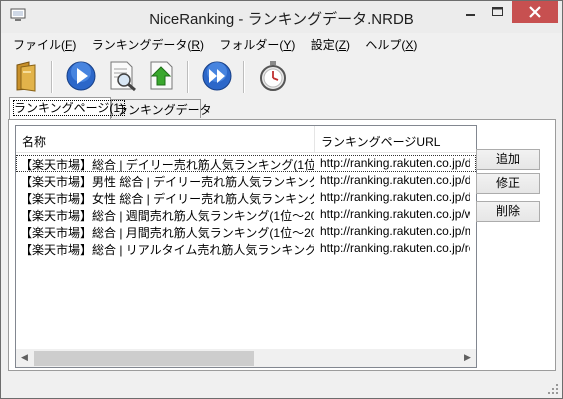 Image resolution: width=563 pixels, height=399 pixels. I want to click on horizontal-scrollbar: ◀ ▶, so click(246, 358).